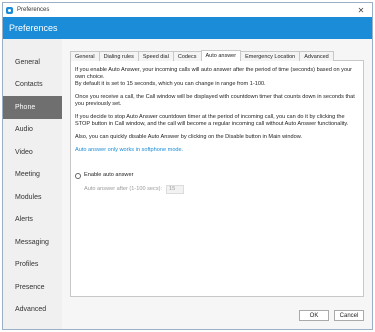  I want to click on app-icon, so click(9, 10).